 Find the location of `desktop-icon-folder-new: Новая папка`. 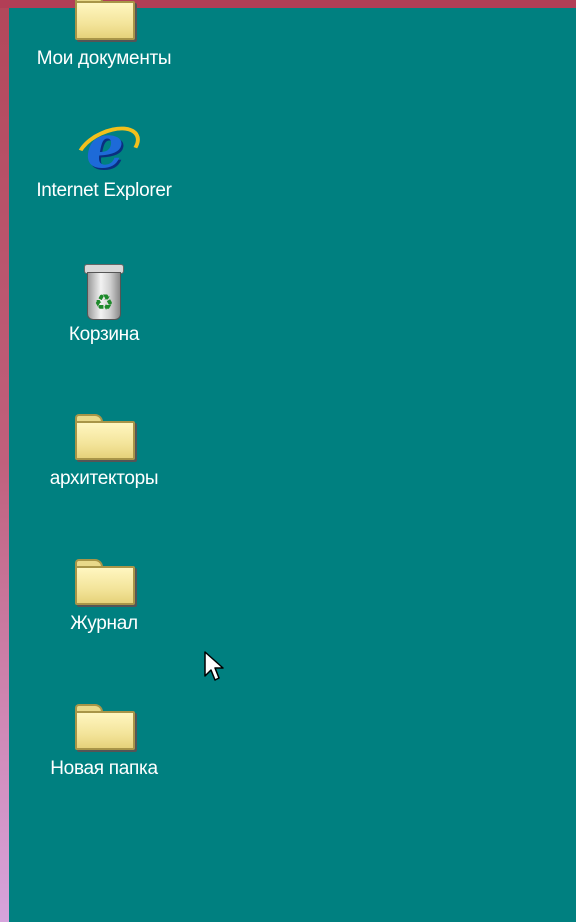

desktop-icon-folder-new: Новая папка is located at coordinates (104, 739).